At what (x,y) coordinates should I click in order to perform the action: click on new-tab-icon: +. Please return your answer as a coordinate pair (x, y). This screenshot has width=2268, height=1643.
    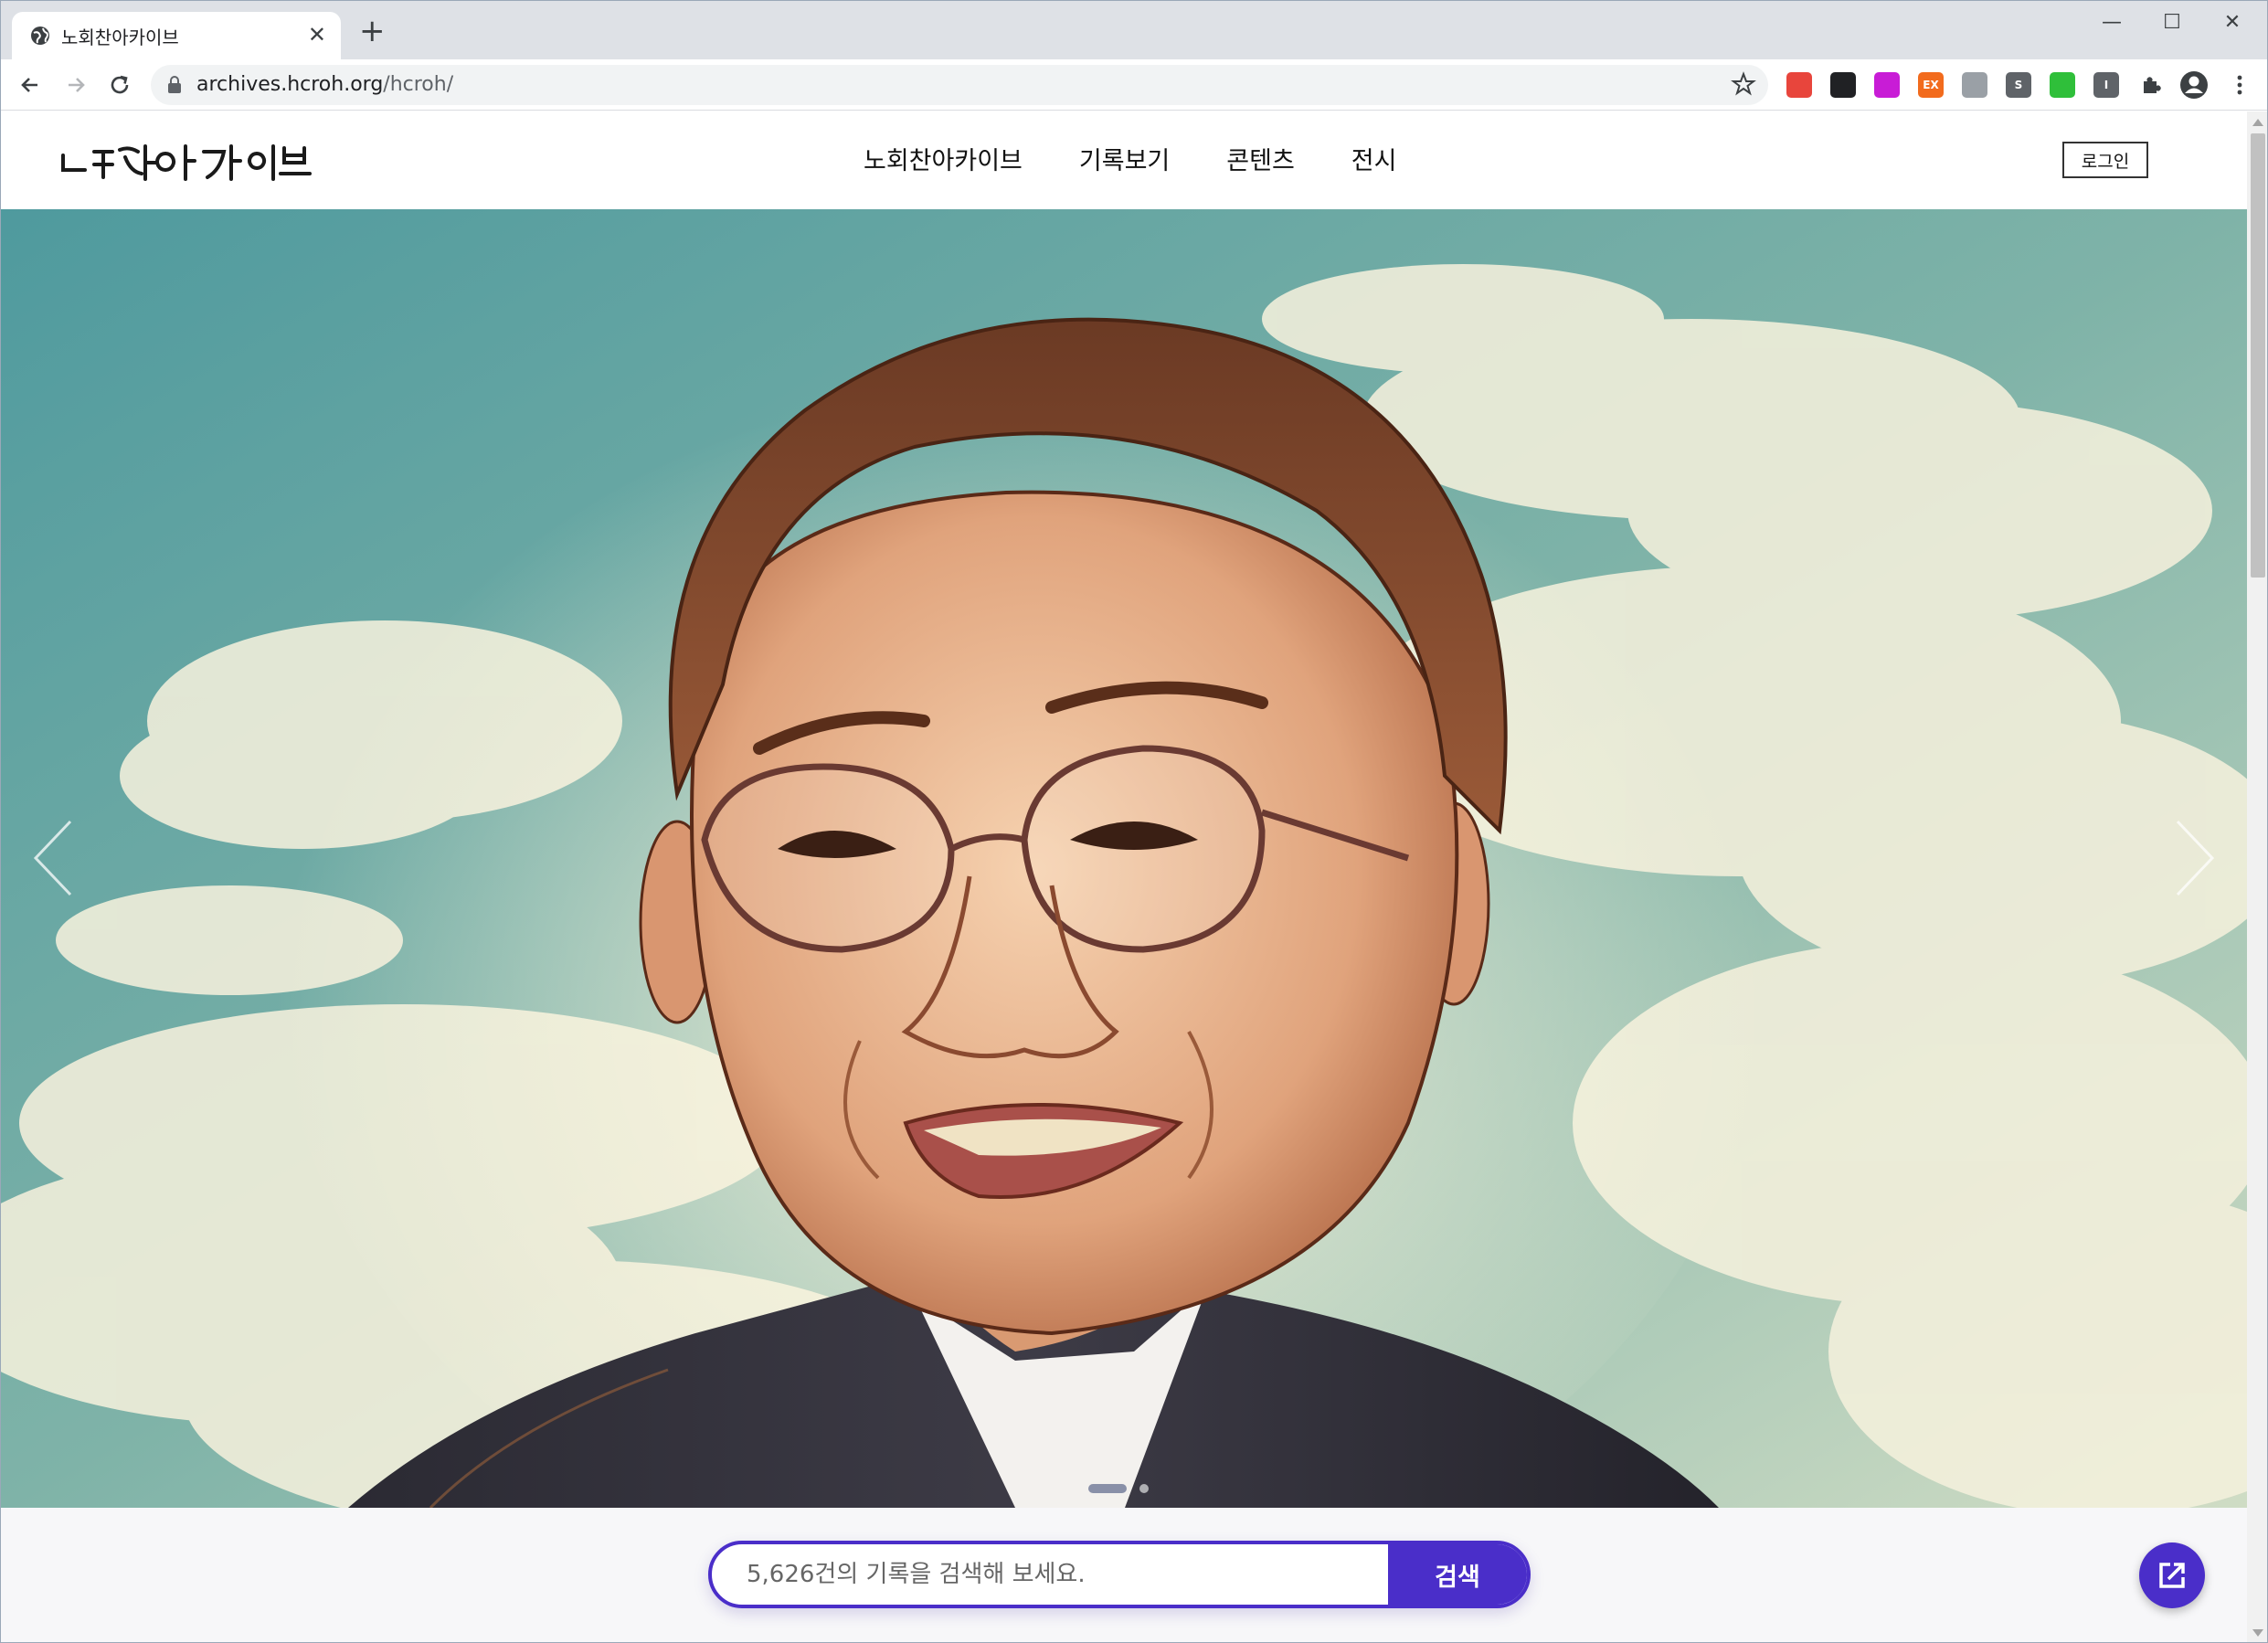
    Looking at the image, I should click on (372, 31).